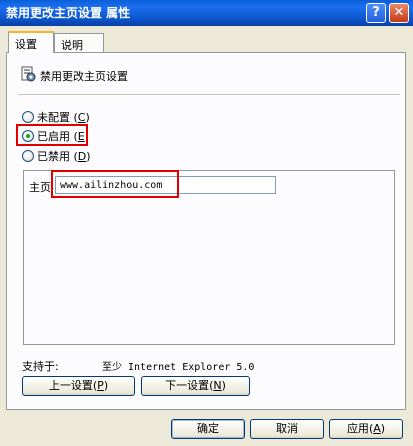  What do you see at coordinates (195, 386) in the screenshot?
I see `next-setting-button: 下一设置(N)` at bounding box center [195, 386].